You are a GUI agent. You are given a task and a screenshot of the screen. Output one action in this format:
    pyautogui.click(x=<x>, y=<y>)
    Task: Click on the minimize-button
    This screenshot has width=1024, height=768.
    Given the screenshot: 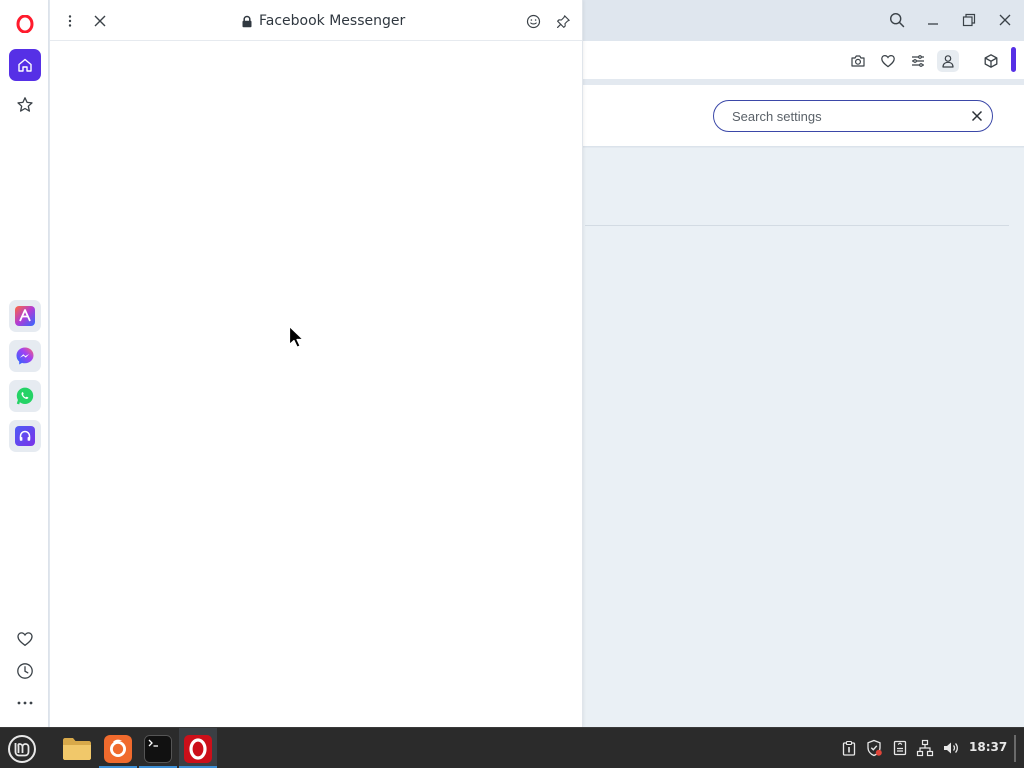 What is the action you would take?
    pyautogui.click(x=933, y=20)
    